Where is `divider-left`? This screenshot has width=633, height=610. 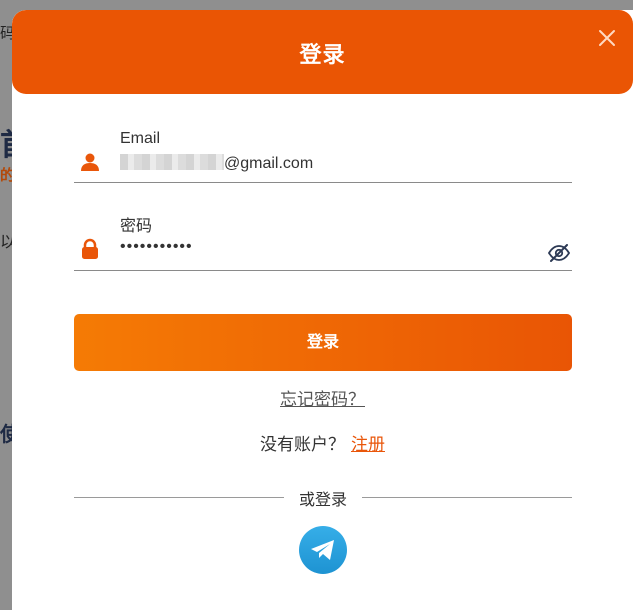
divider-left is located at coordinates (179, 497).